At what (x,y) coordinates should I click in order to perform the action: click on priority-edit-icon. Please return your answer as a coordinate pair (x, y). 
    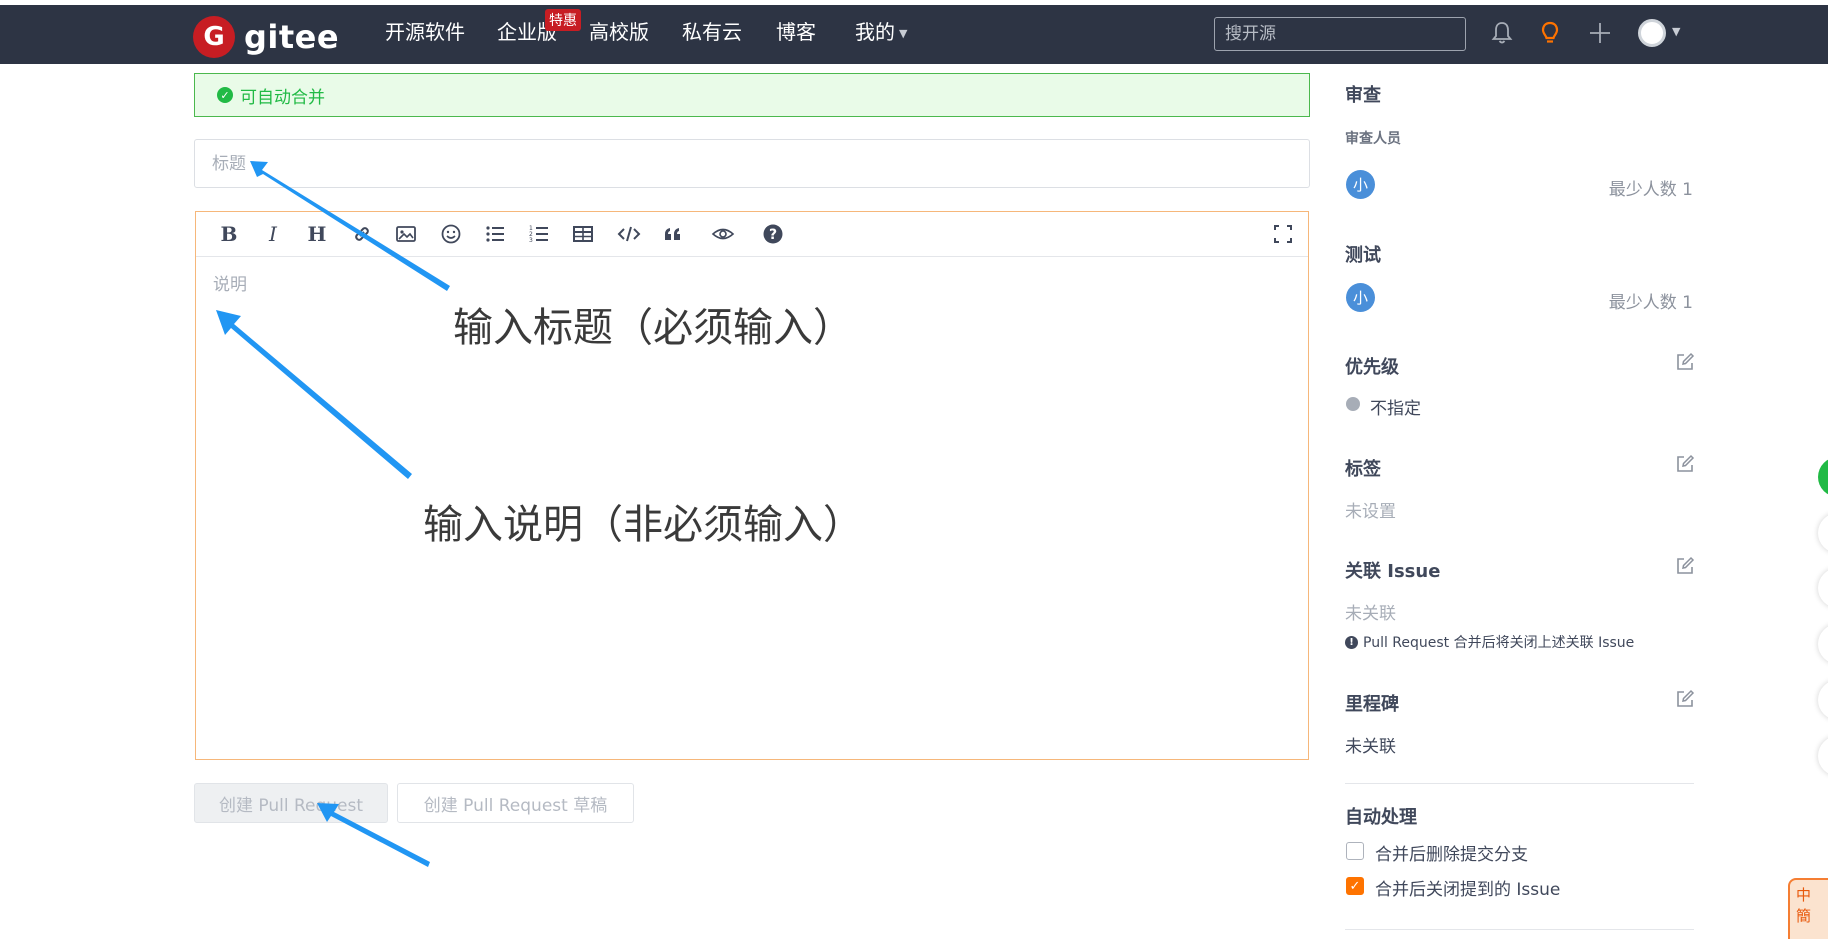
    Looking at the image, I should click on (1685, 362).